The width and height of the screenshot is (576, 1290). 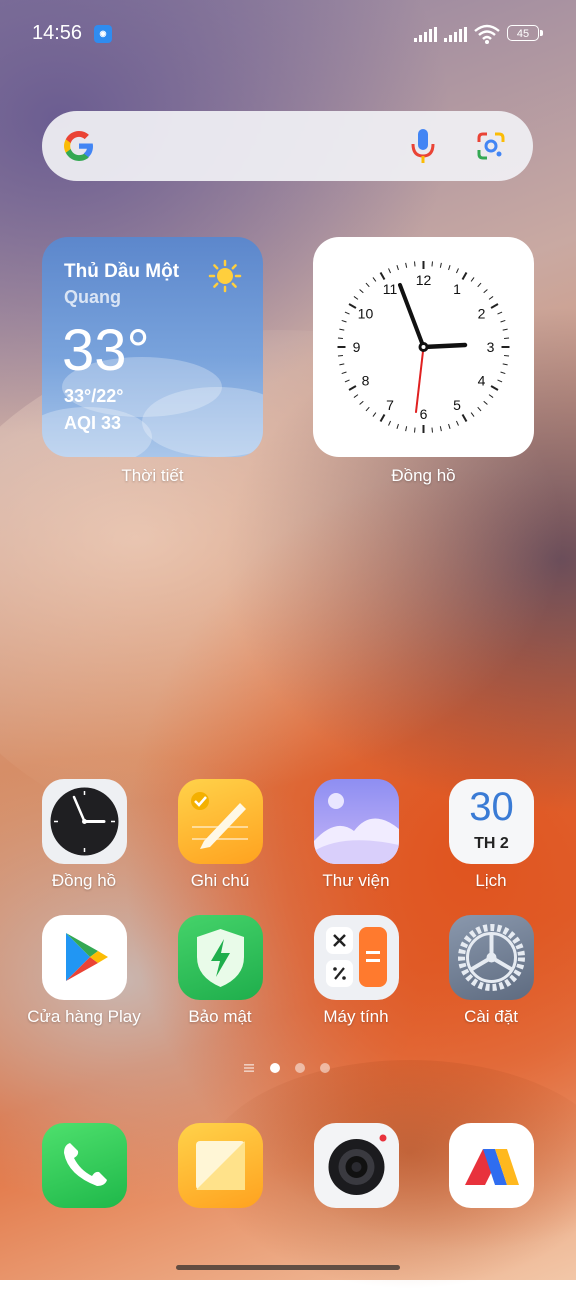 I want to click on settings-app-icon, so click(x=491, y=957).